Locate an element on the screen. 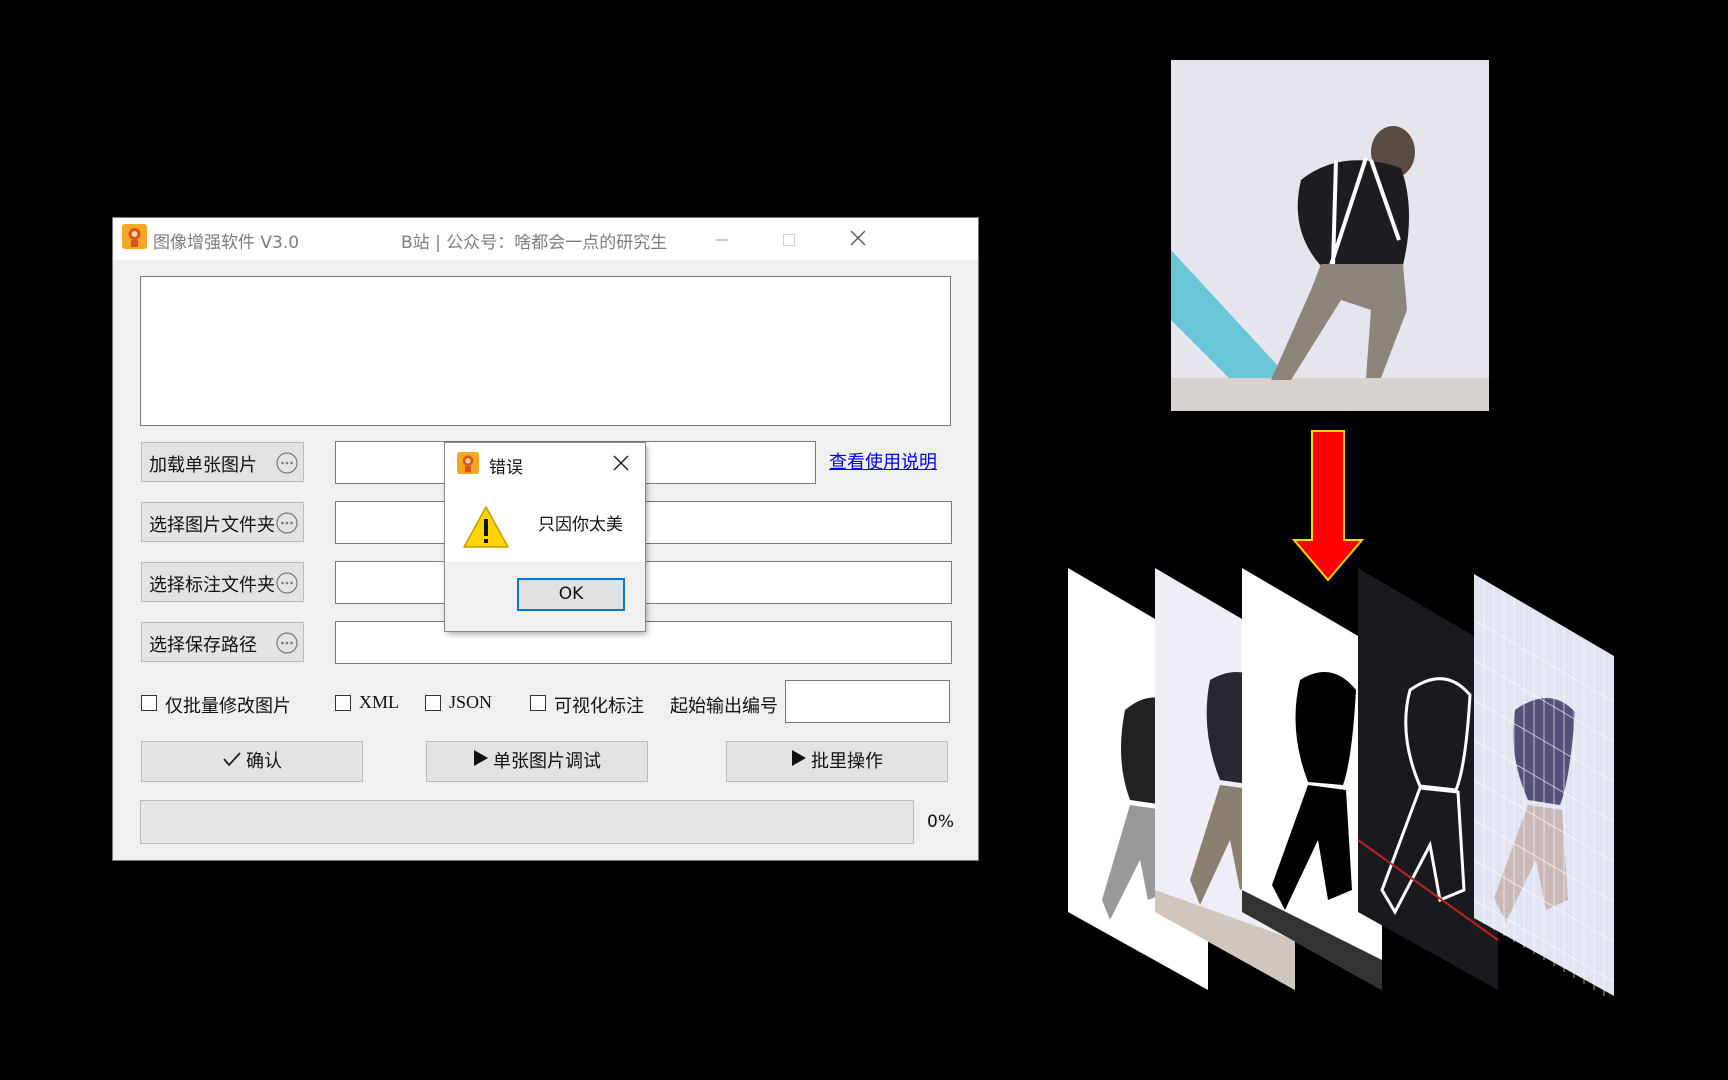 The width and height of the screenshot is (1728, 1080). batch-modify-only-label: 仅批量修改图片 is located at coordinates (228, 706).